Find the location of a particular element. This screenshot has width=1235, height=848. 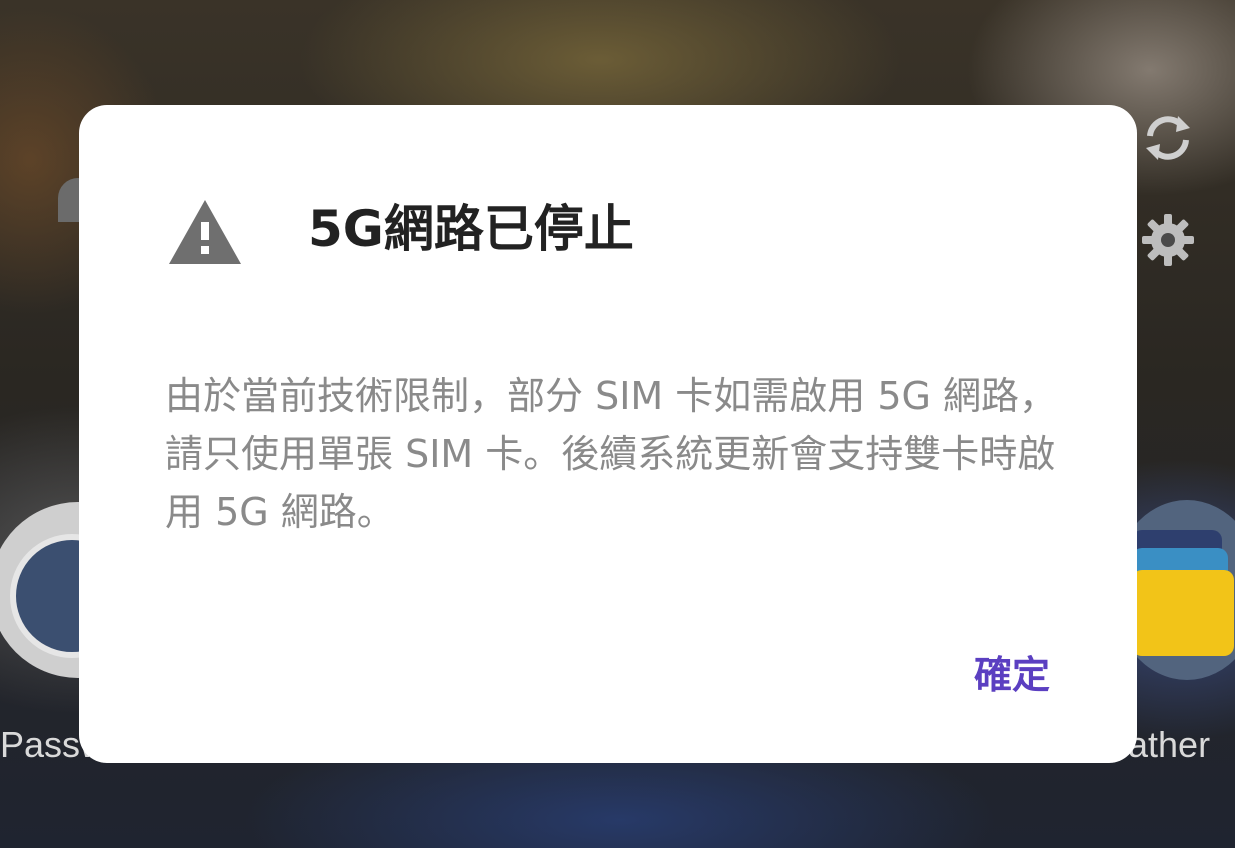

sync-icon is located at coordinates (1168, 138).